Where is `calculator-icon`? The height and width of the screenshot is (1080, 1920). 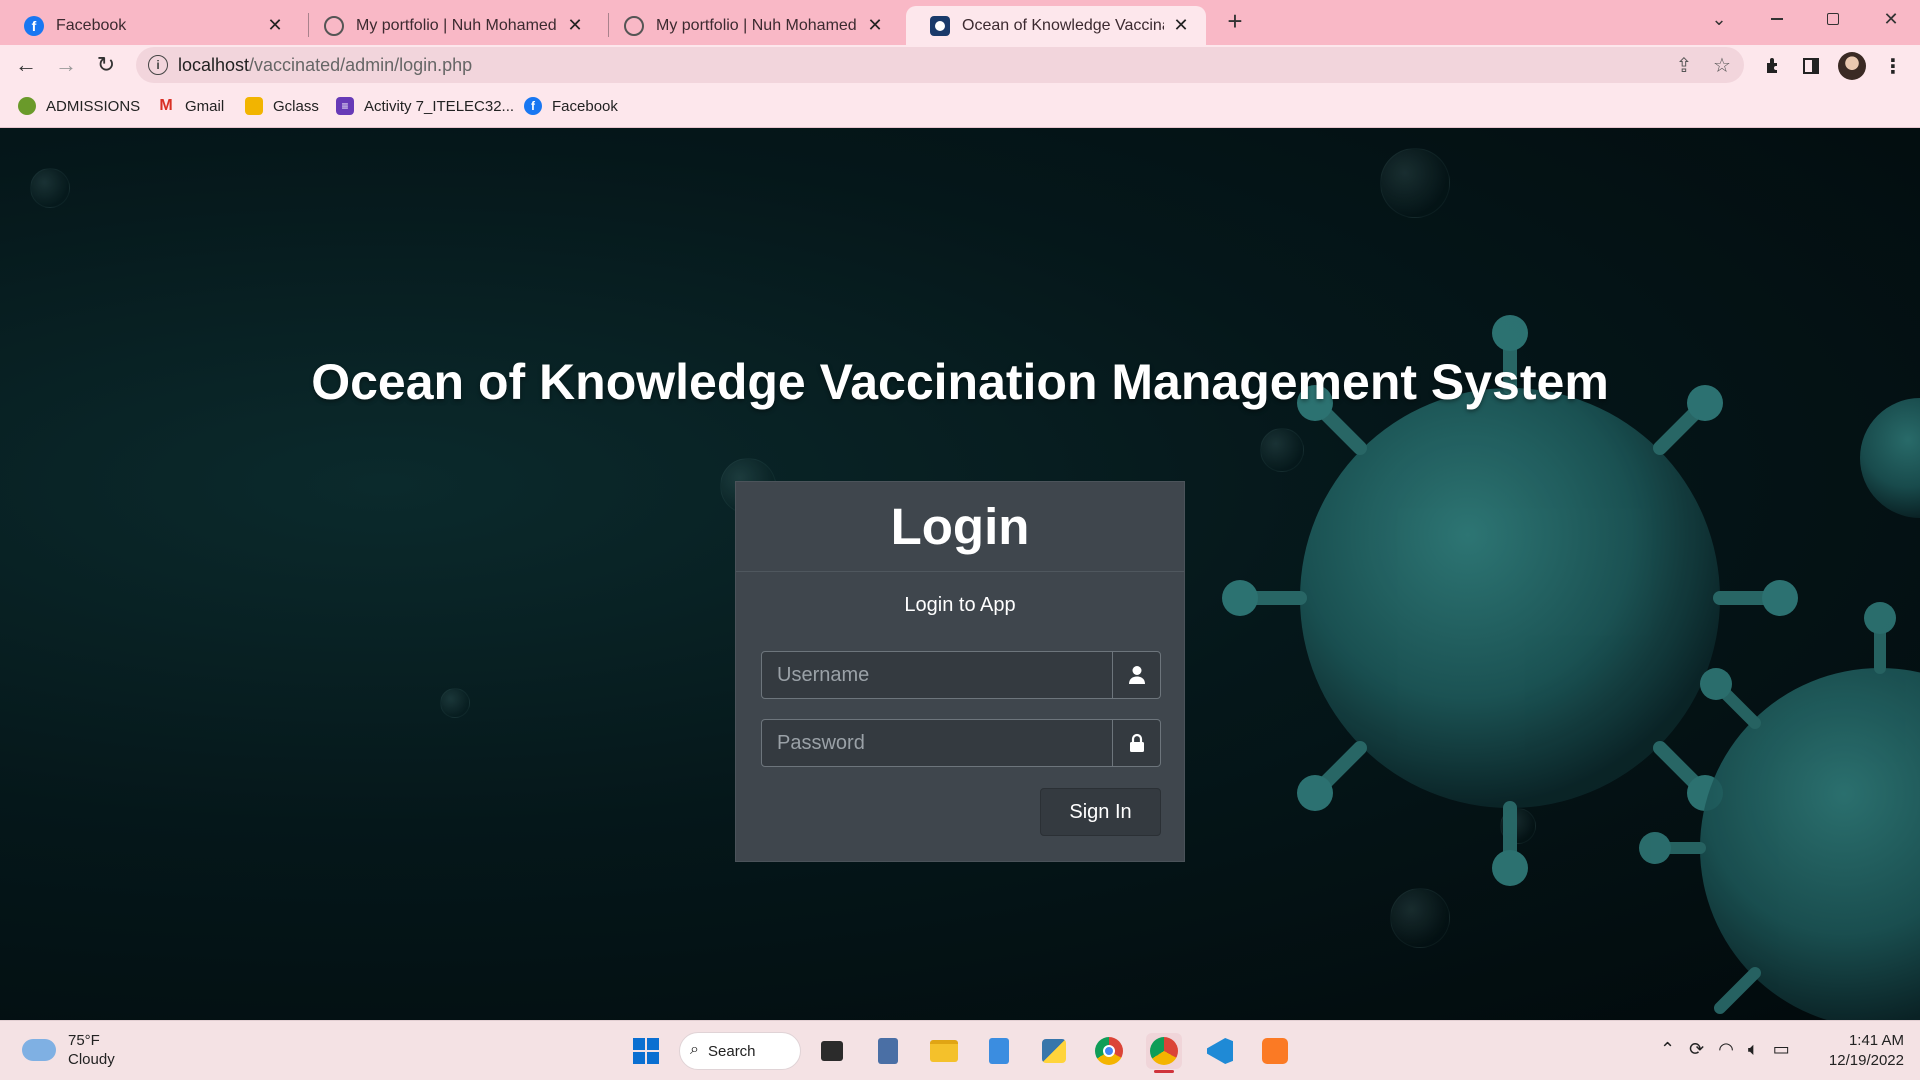 calculator-icon is located at coordinates (888, 1051).